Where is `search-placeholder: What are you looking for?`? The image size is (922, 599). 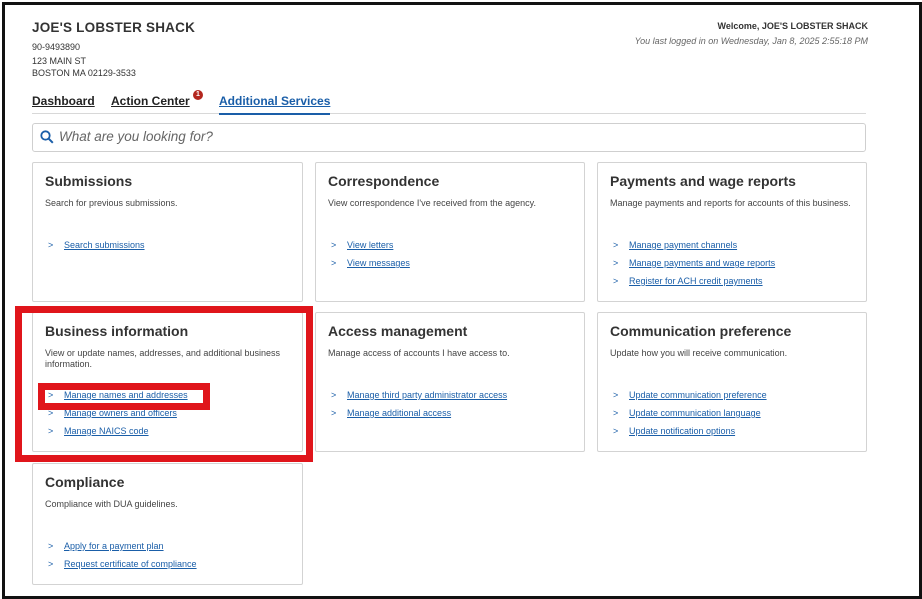
search-placeholder: What are you looking for? is located at coordinates (136, 136).